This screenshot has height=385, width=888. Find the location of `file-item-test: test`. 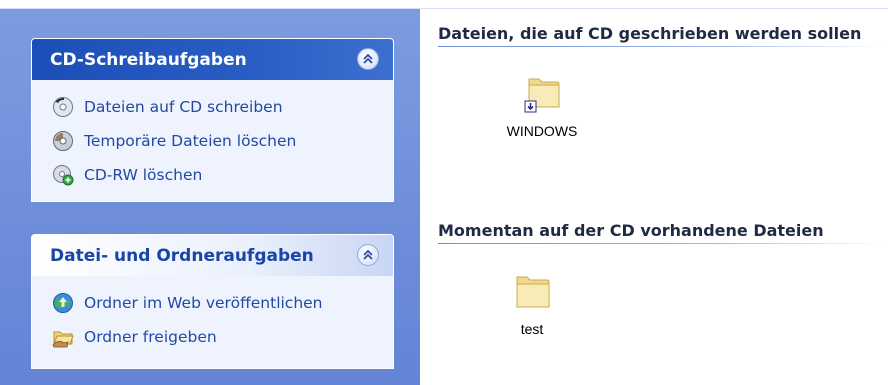

file-item-test: test is located at coordinates (532, 304).